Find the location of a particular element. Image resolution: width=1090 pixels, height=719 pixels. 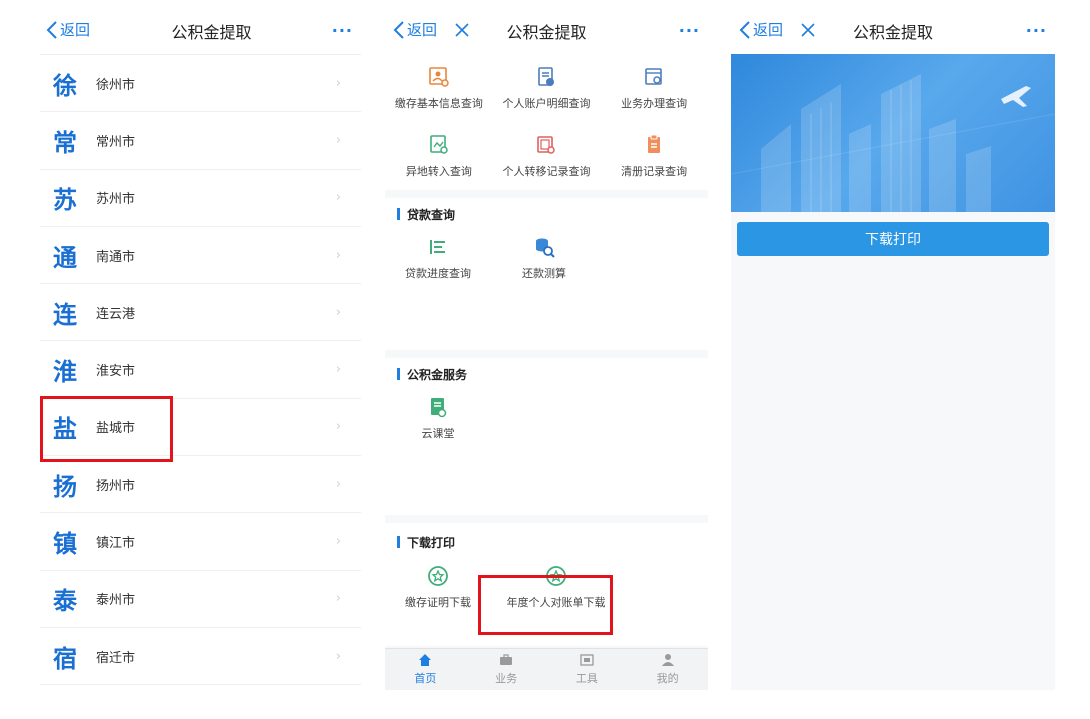

service-label: 缴存证明下载 is located at coordinates (438, 602).